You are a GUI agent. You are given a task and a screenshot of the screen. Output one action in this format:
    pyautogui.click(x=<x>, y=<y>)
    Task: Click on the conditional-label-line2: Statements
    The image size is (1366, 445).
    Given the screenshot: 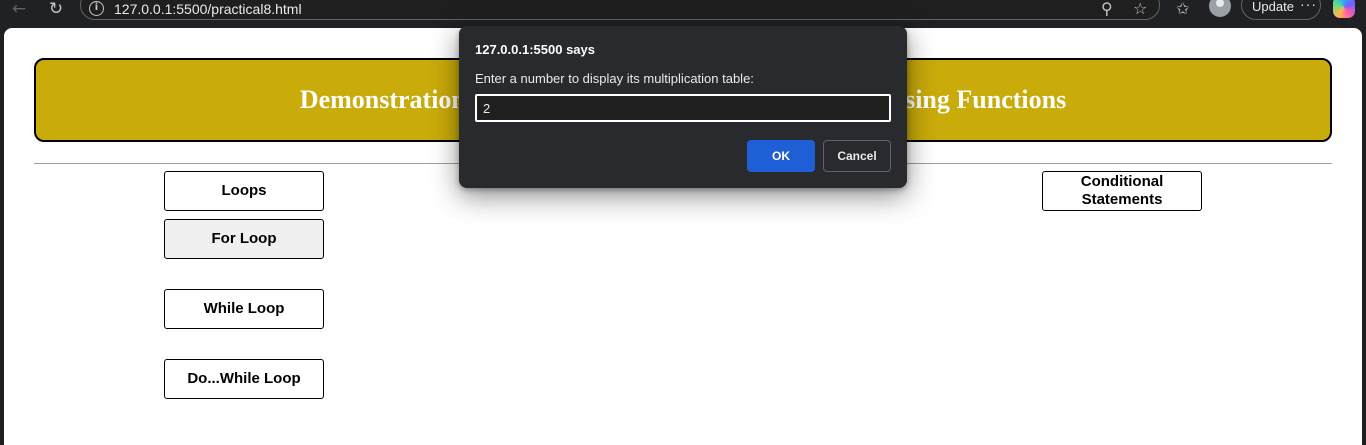 What is the action you would take?
    pyautogui.click(x=1122, y=199)
    